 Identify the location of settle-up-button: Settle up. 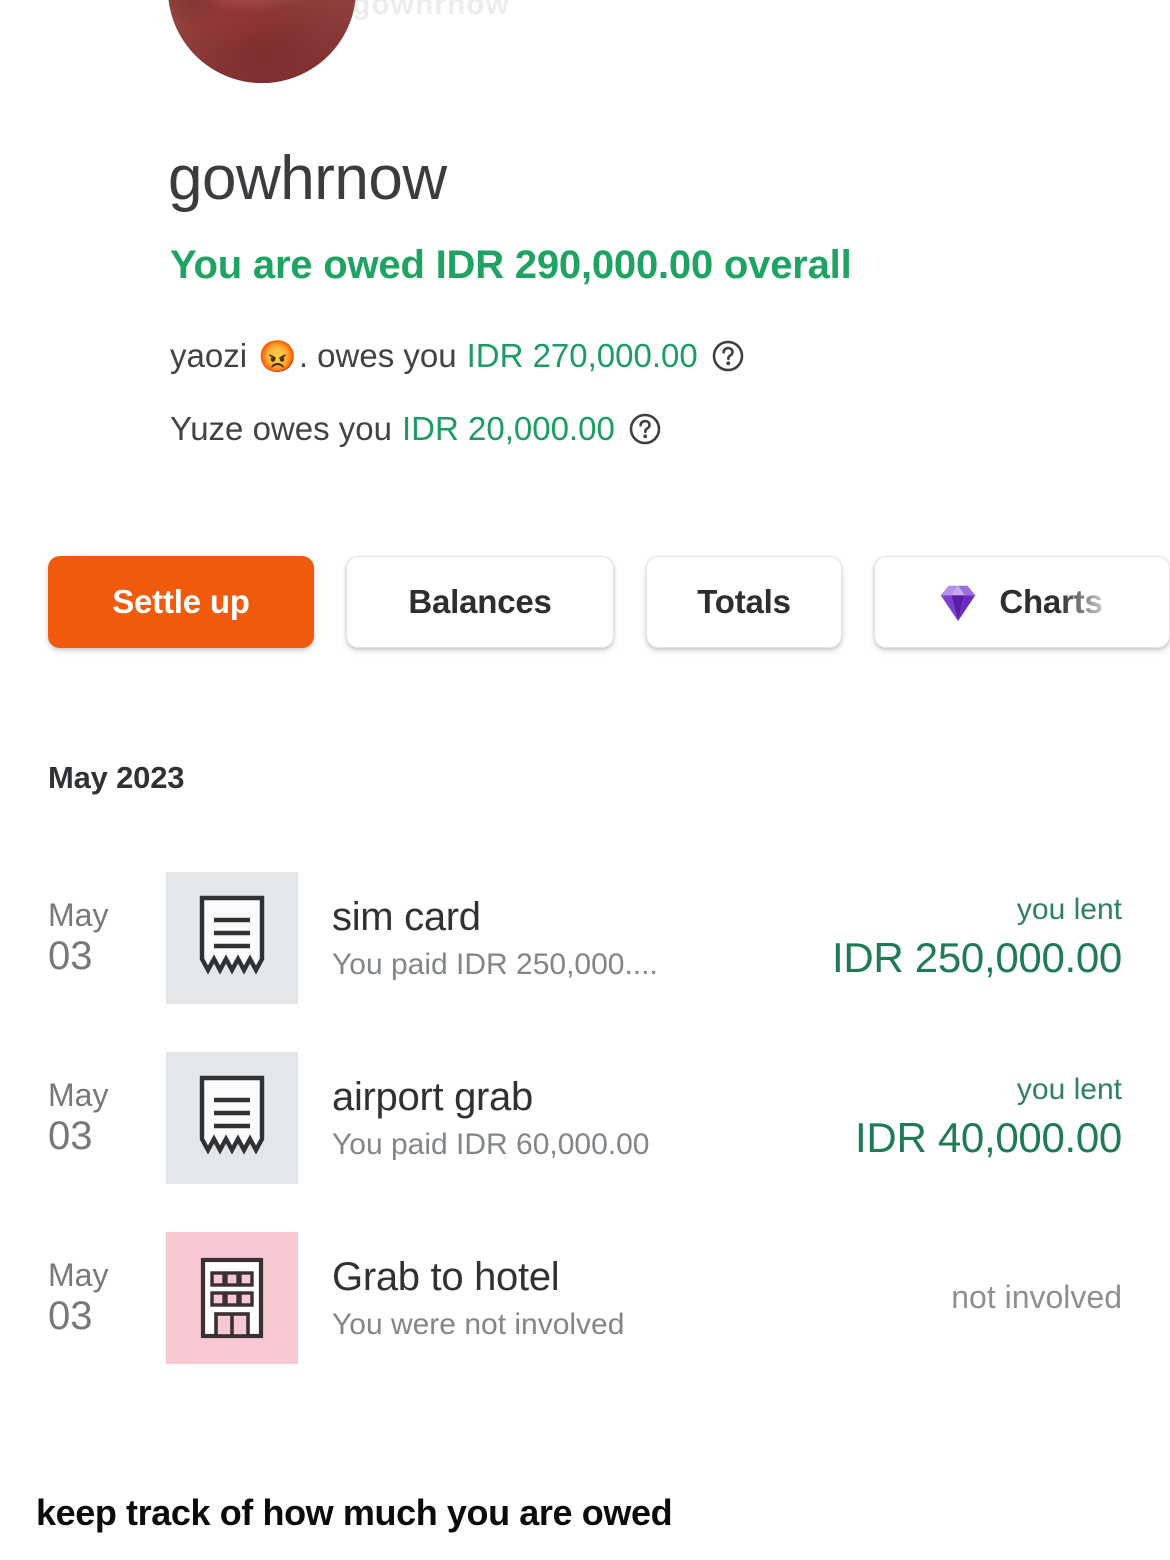
(181, 602).